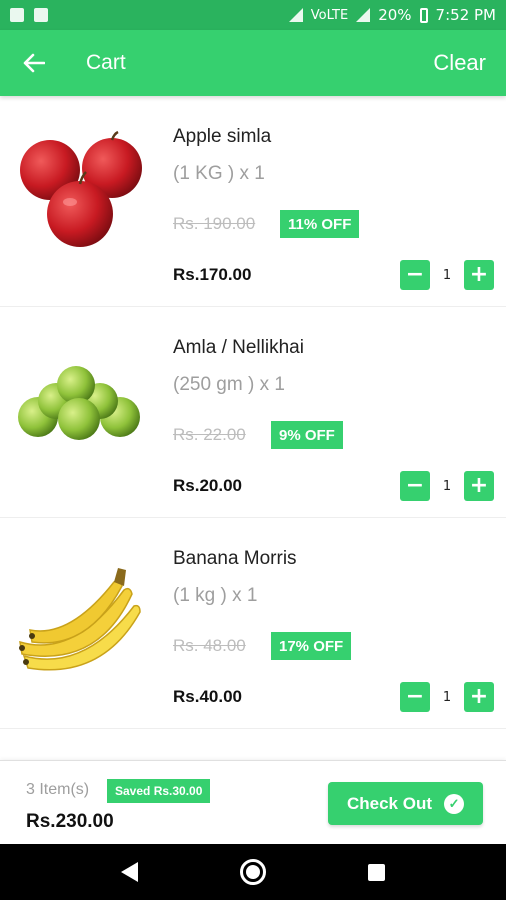  Describe the element at coordinates (58, 789) in the screenshot. I see `item-count: 3 Item(s)` at that location.